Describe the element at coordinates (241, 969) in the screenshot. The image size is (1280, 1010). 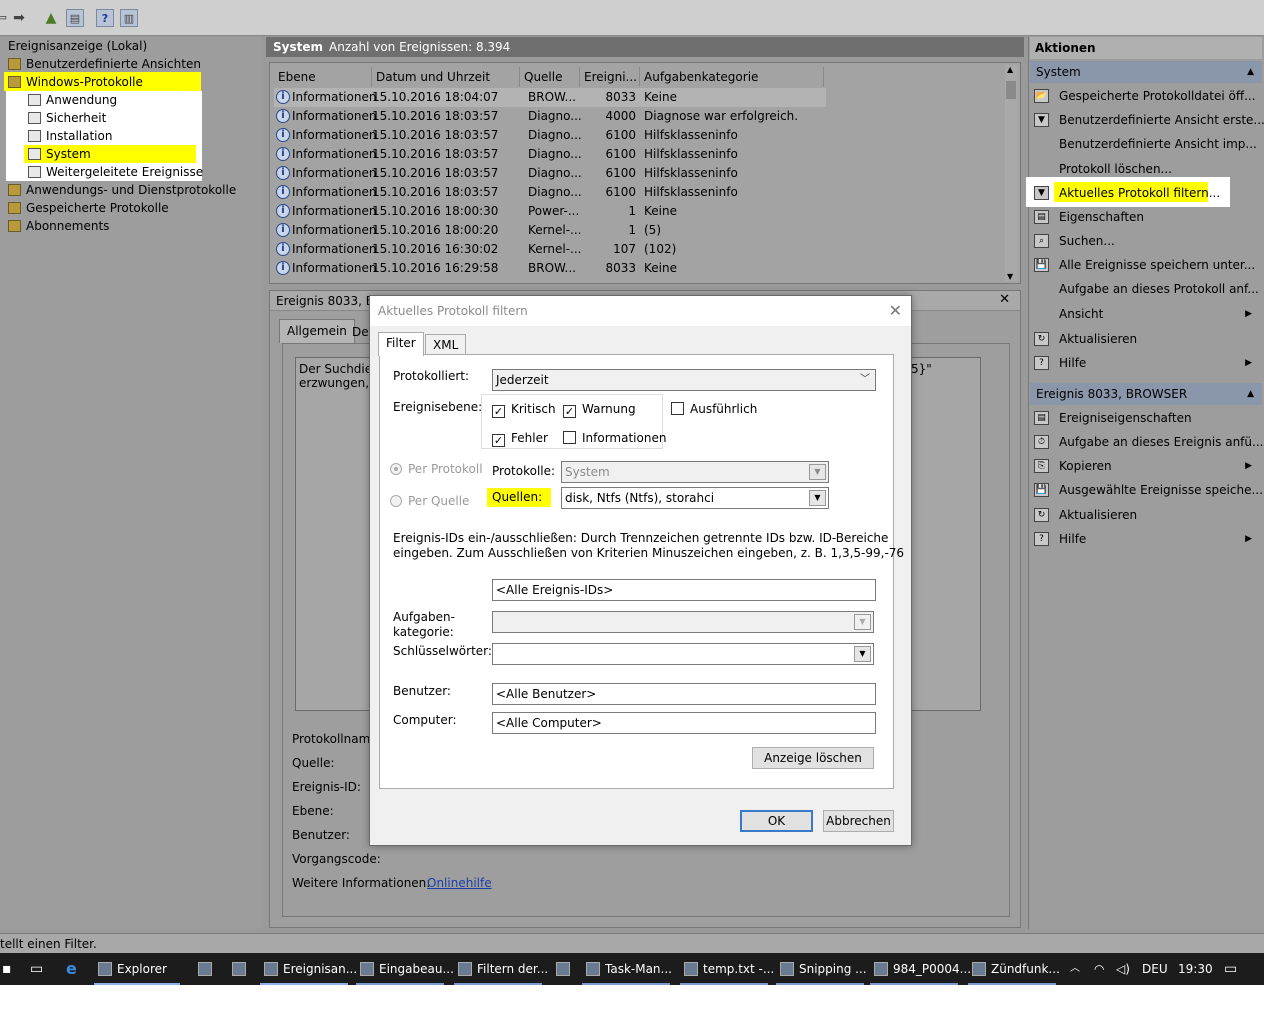
I see `media-player-icon` at that location.